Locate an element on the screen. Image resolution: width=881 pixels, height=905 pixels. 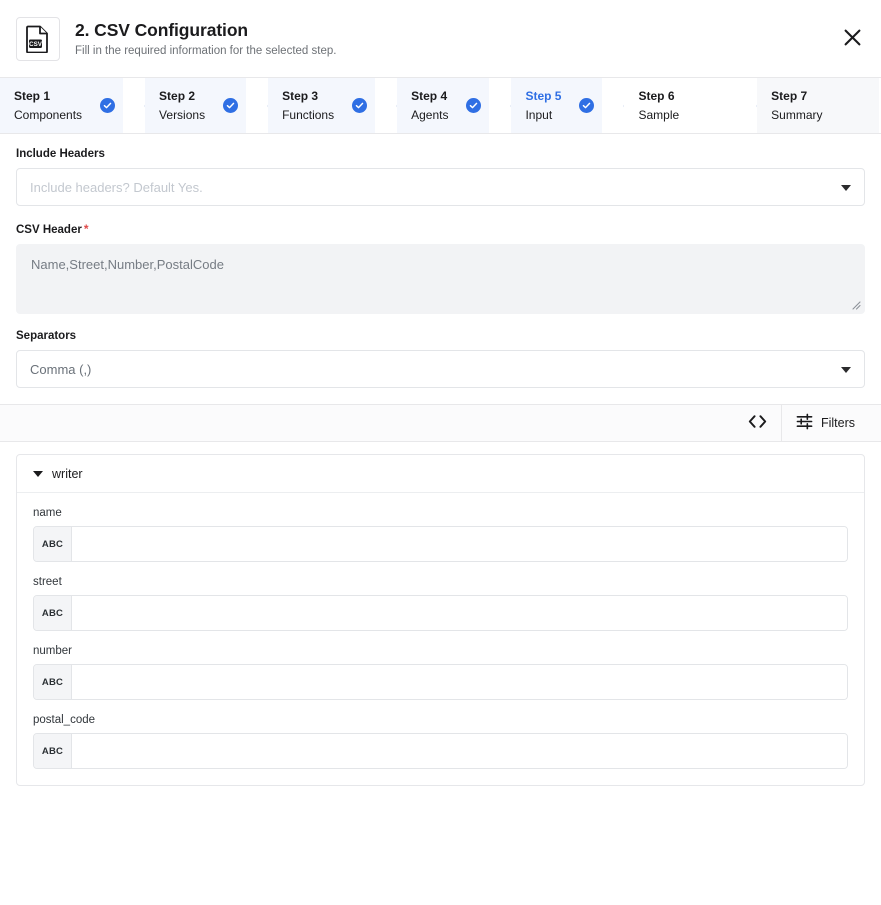
triangle-down-icon is located at coordinates (38, 473).